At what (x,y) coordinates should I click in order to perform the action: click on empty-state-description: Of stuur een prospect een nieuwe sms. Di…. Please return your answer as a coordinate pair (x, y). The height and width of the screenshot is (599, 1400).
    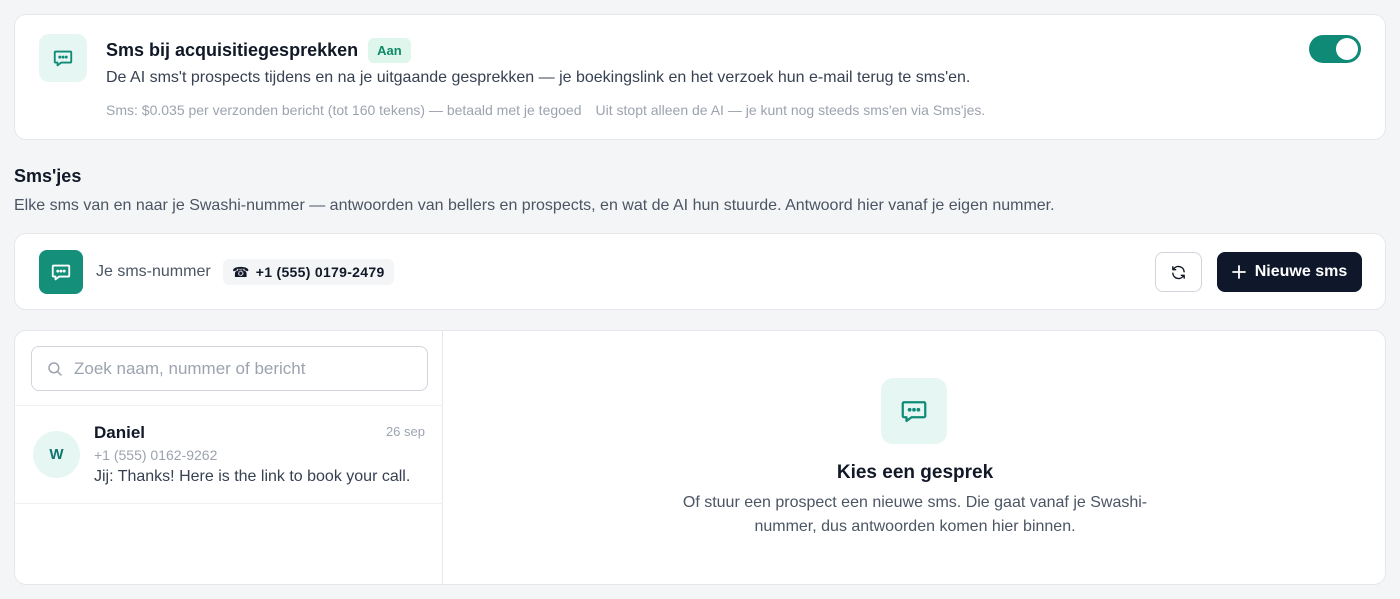
    Looking at the image, I should click on (915, 514).